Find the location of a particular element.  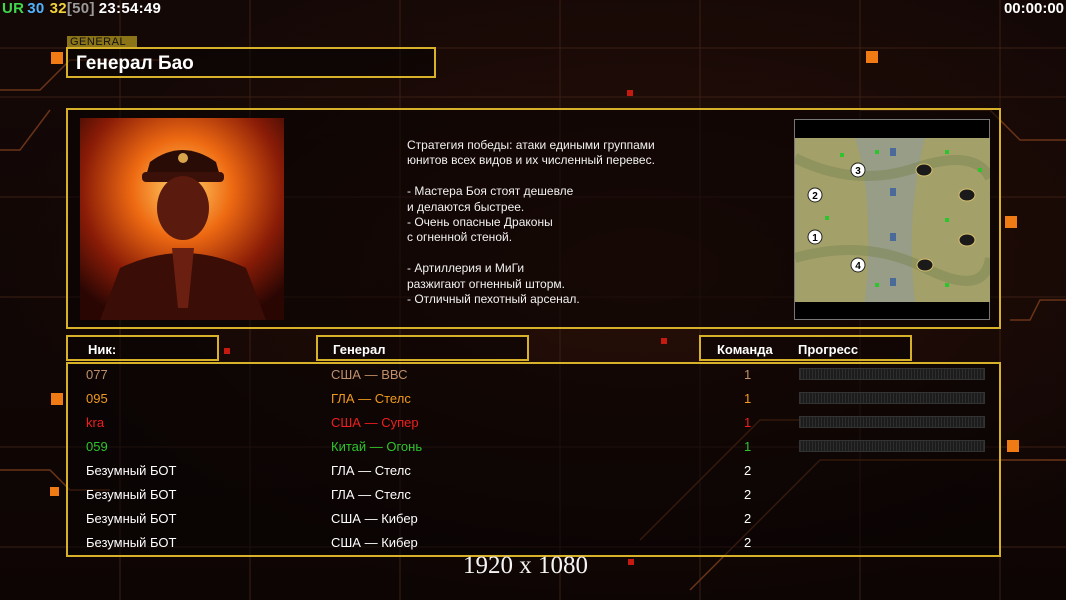

system-clock: 23:54:49 is located at coordinates (130, 8).